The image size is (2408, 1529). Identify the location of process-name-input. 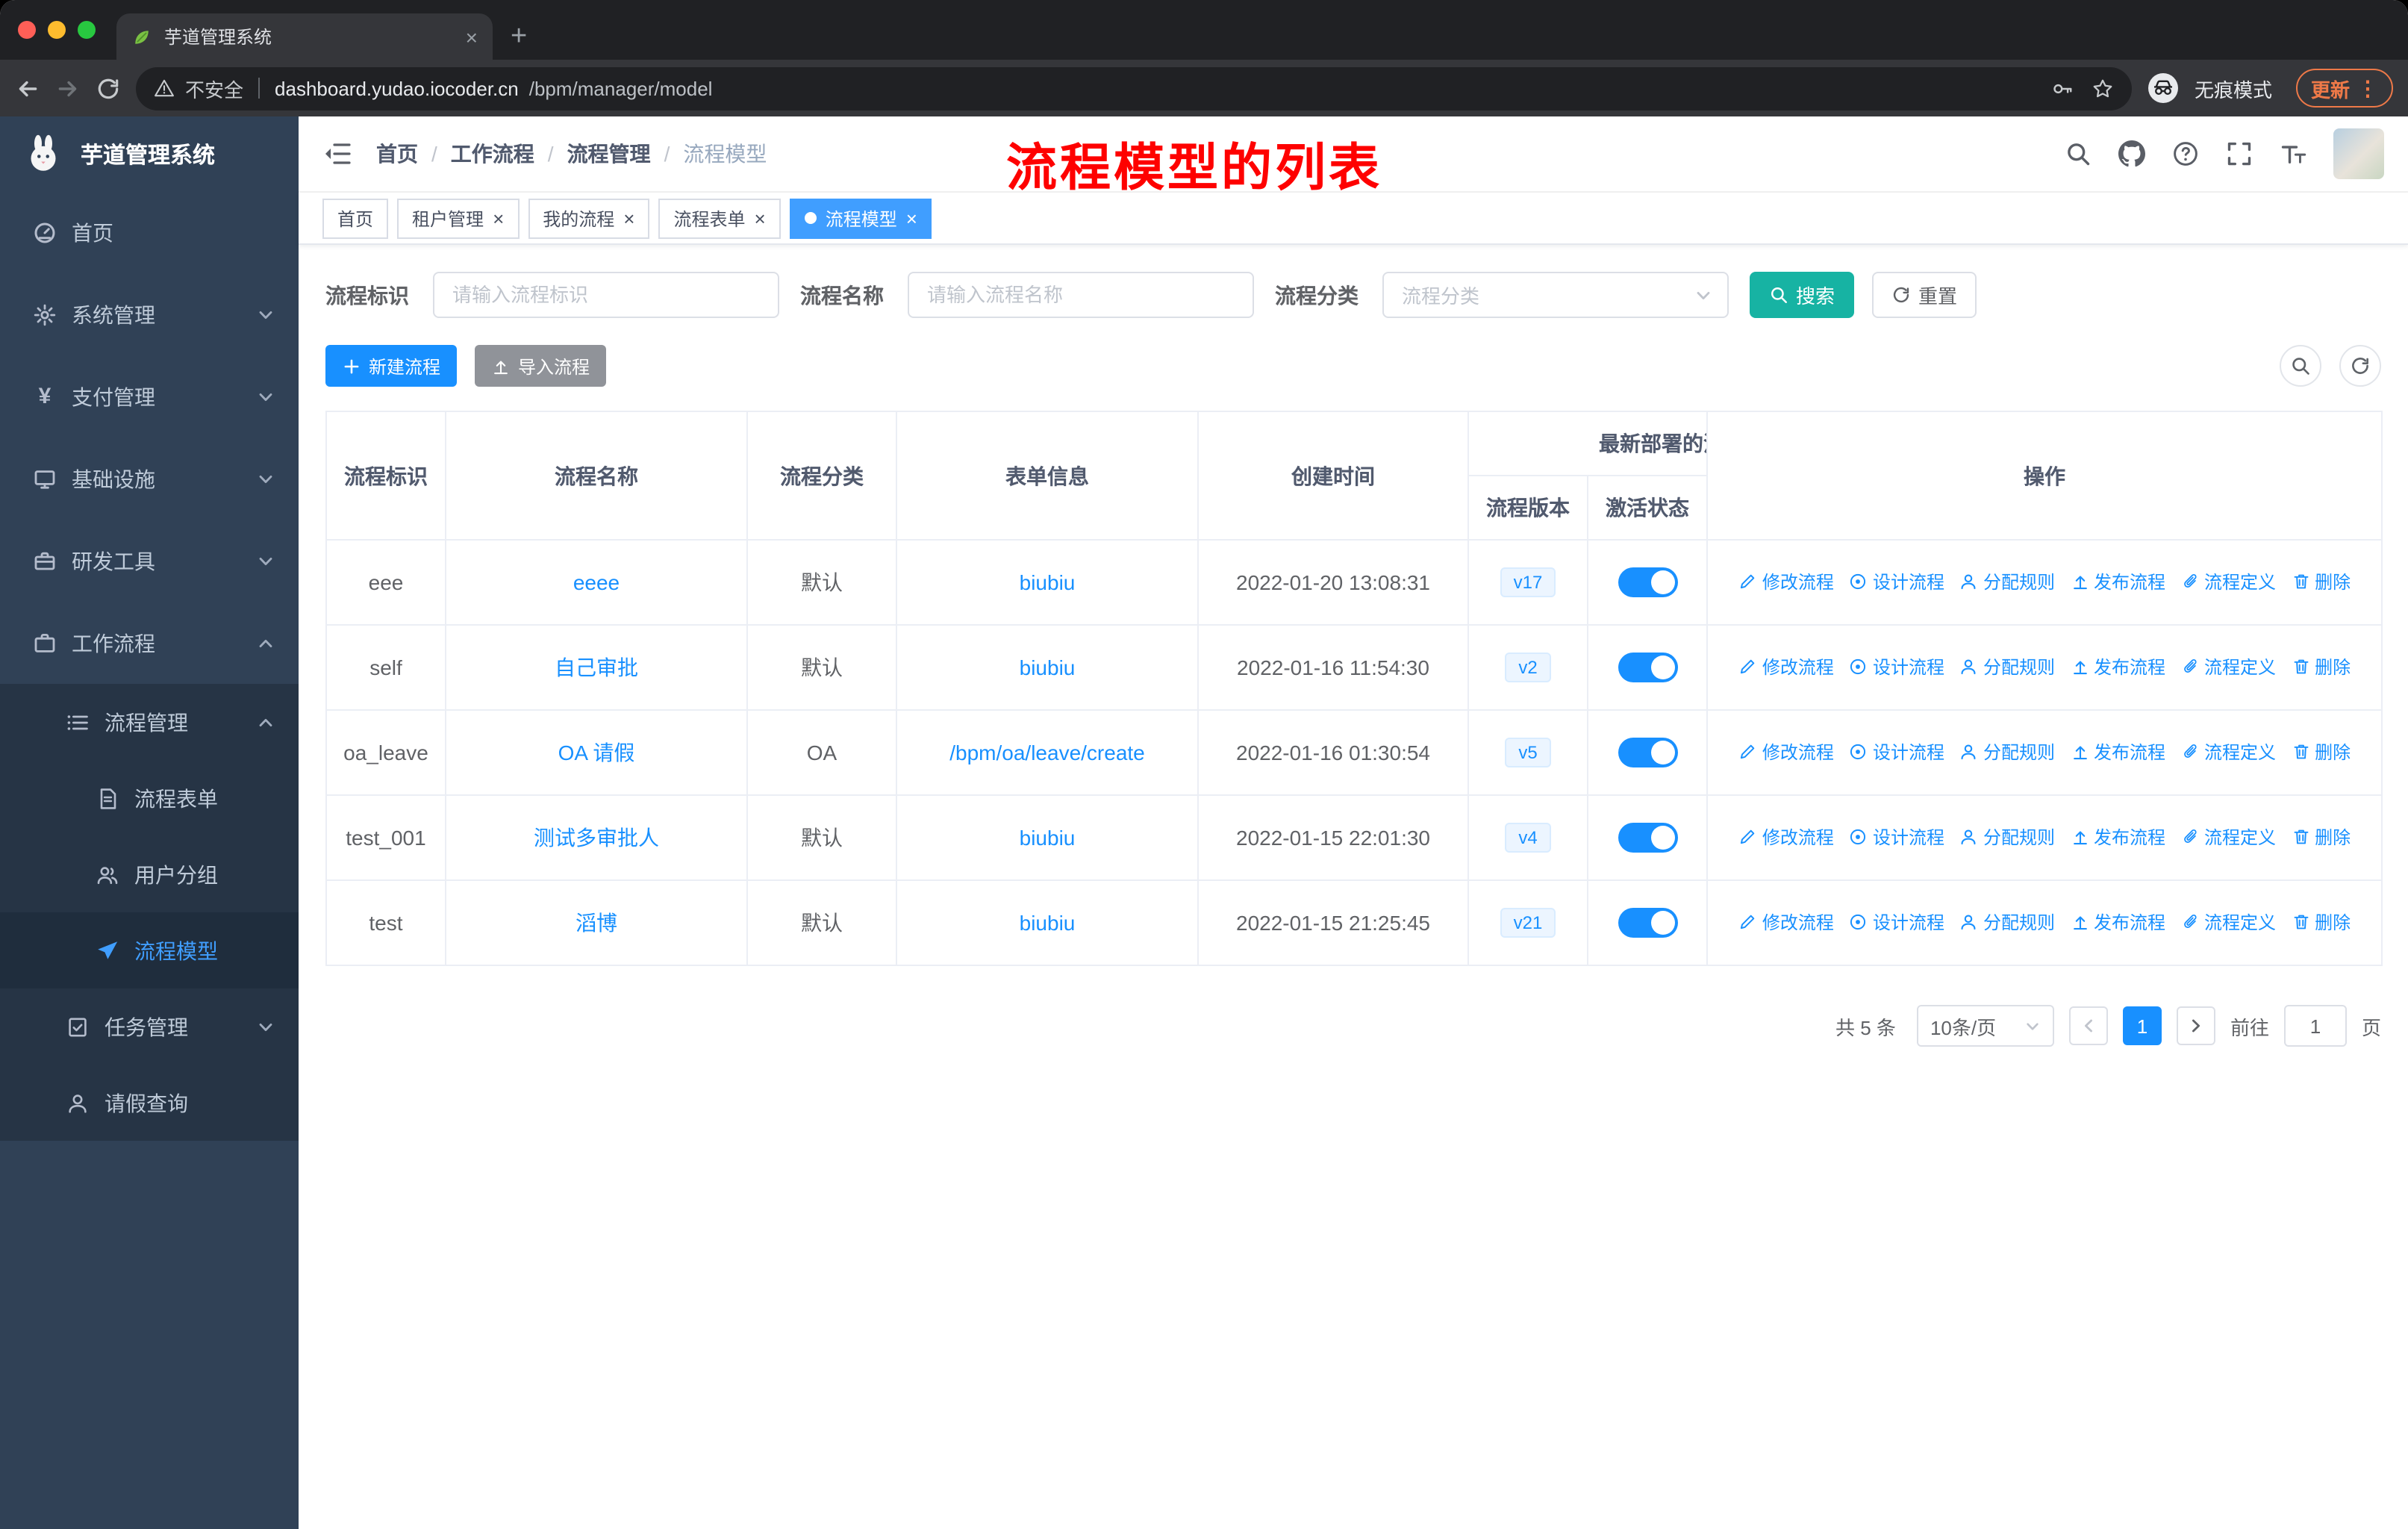
(1081, 295).